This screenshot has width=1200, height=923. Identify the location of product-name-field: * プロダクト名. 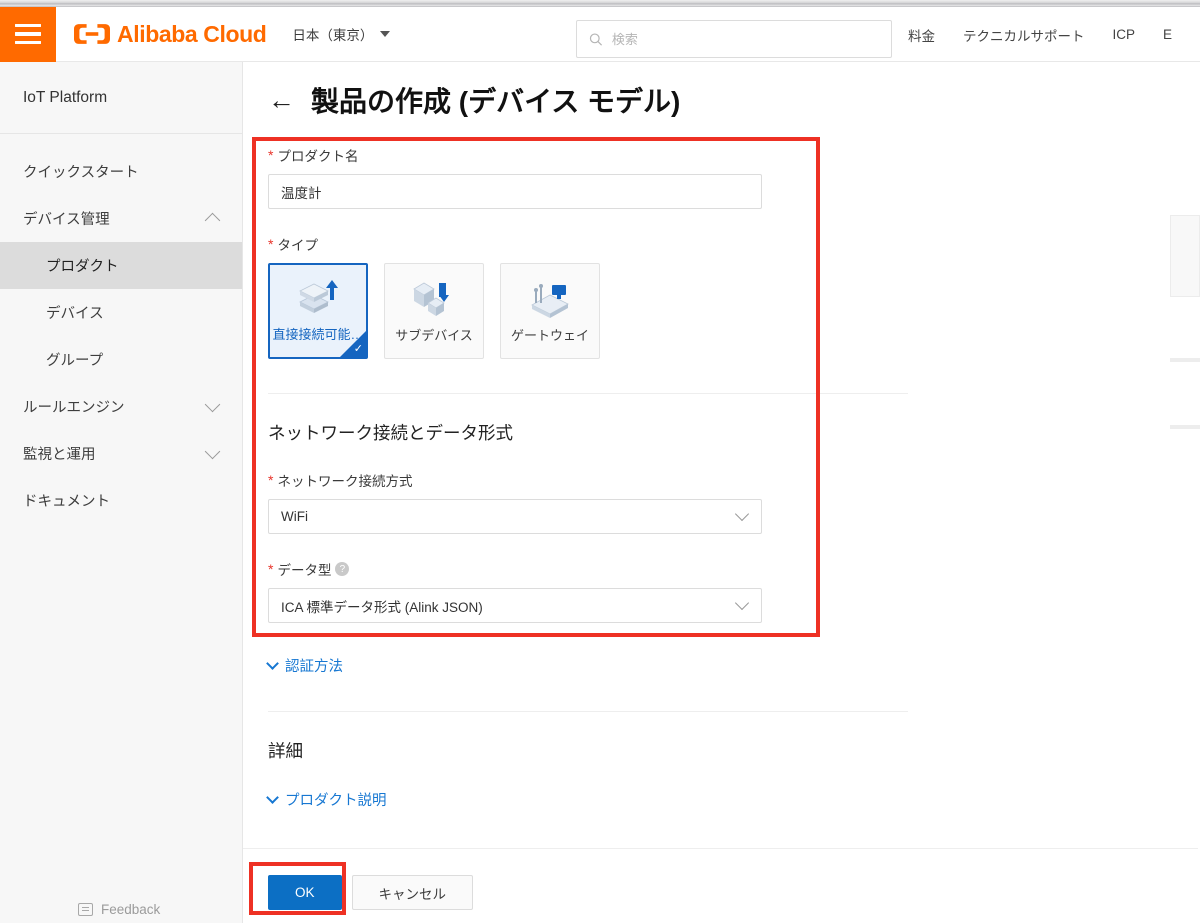
(734, 177).